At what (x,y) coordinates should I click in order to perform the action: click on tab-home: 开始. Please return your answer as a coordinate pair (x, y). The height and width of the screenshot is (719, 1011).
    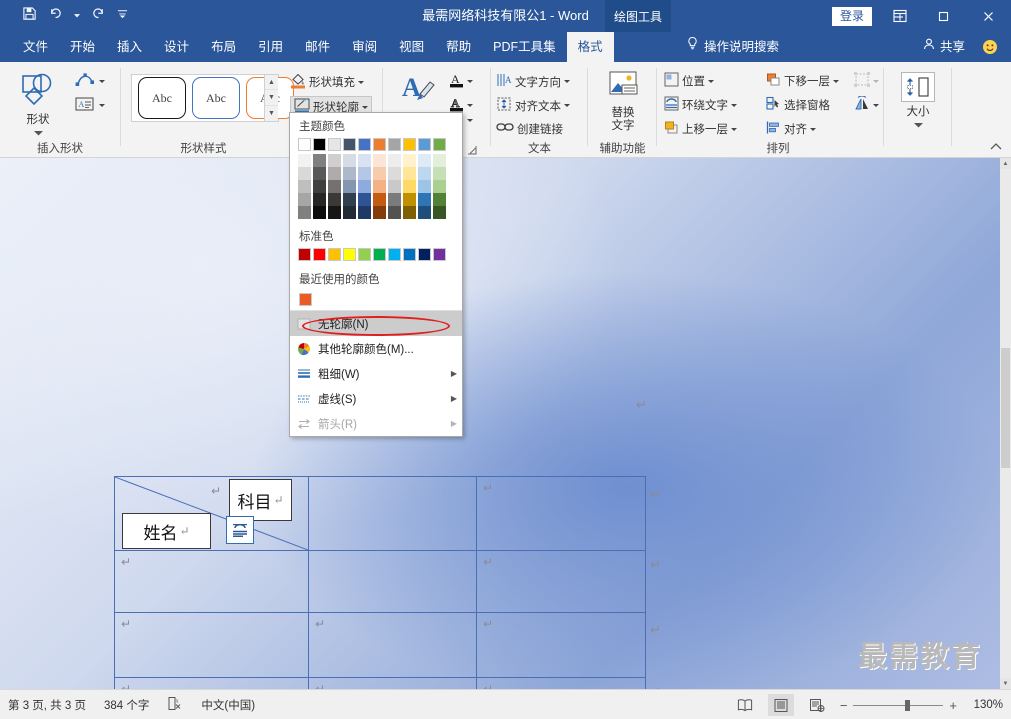
    Looking at the image, I should click on (82, 47).